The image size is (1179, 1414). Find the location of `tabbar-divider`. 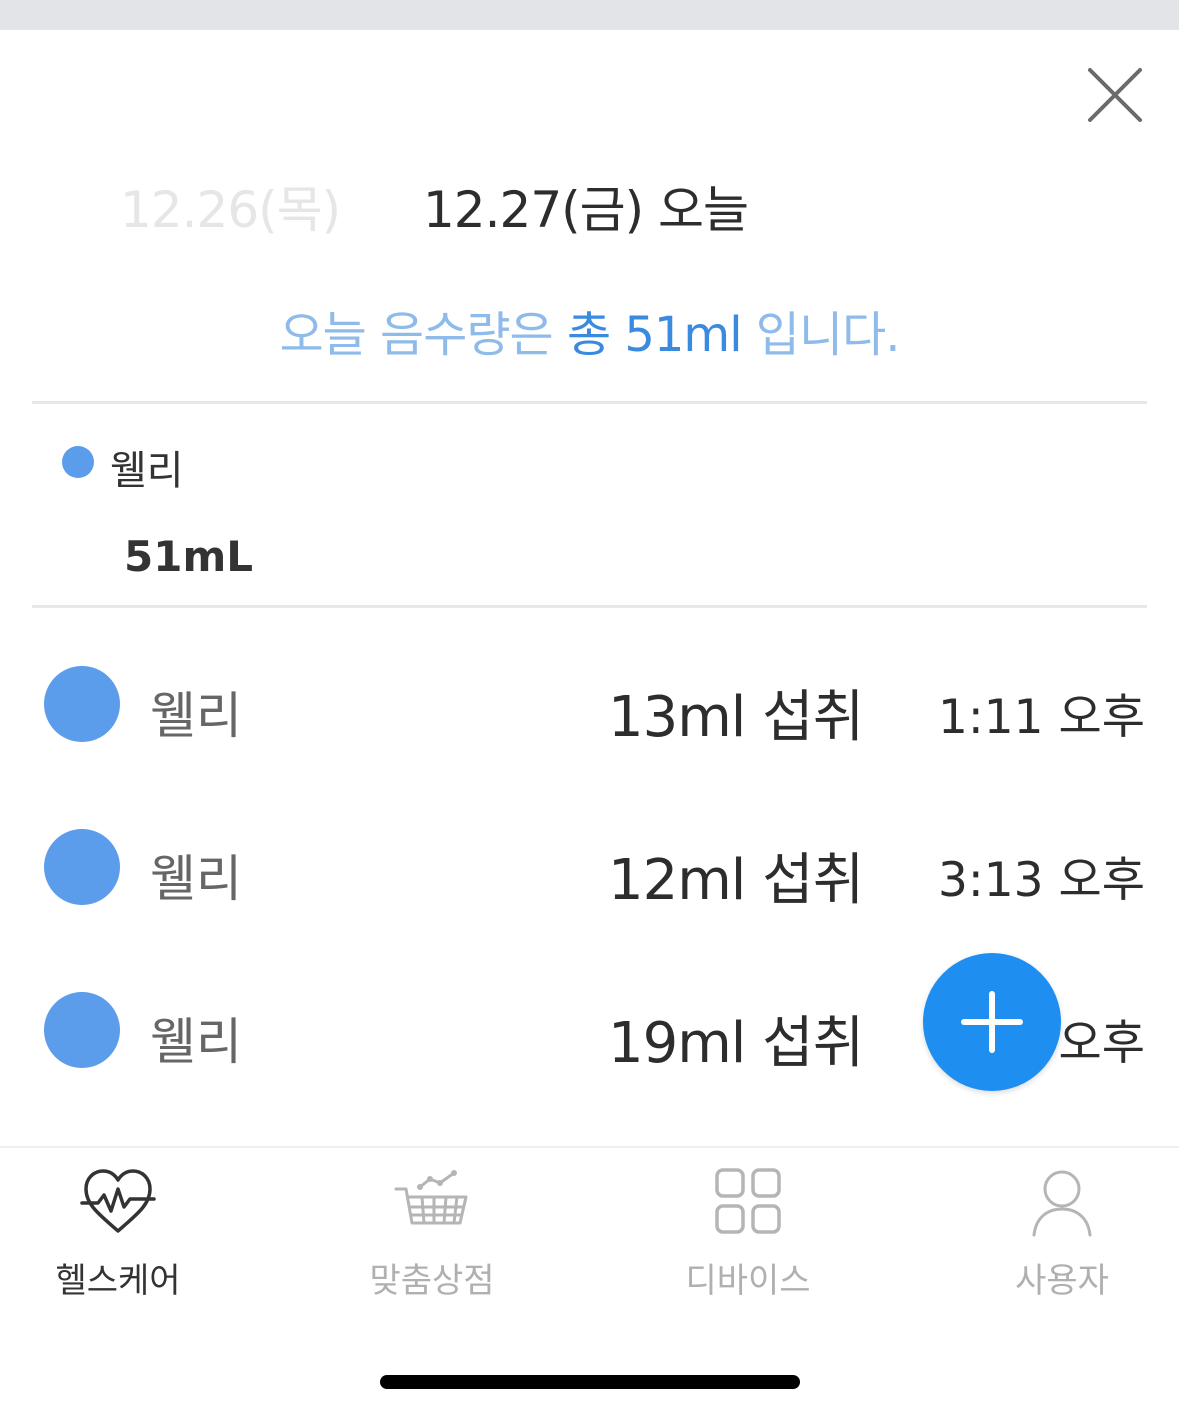

tabbar-divider is located at coordinates (589, 1147).